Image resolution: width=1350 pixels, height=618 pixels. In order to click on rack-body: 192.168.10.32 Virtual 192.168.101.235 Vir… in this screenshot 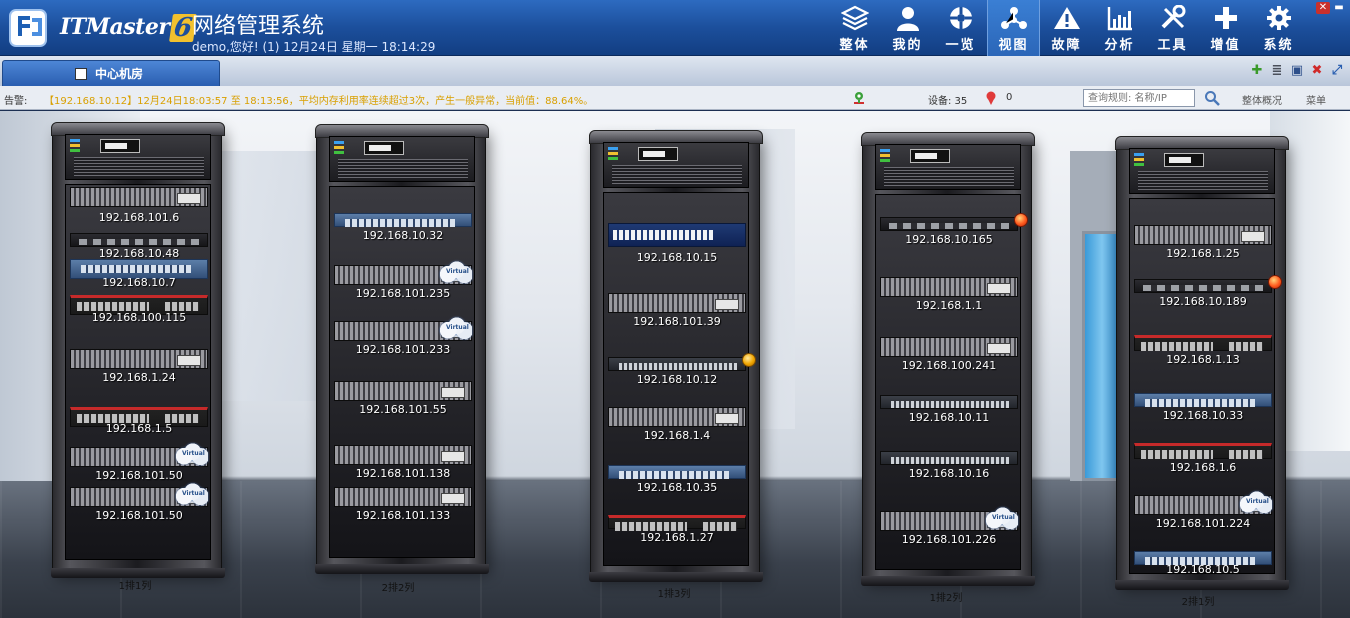, I will do `click(402, 372)`.